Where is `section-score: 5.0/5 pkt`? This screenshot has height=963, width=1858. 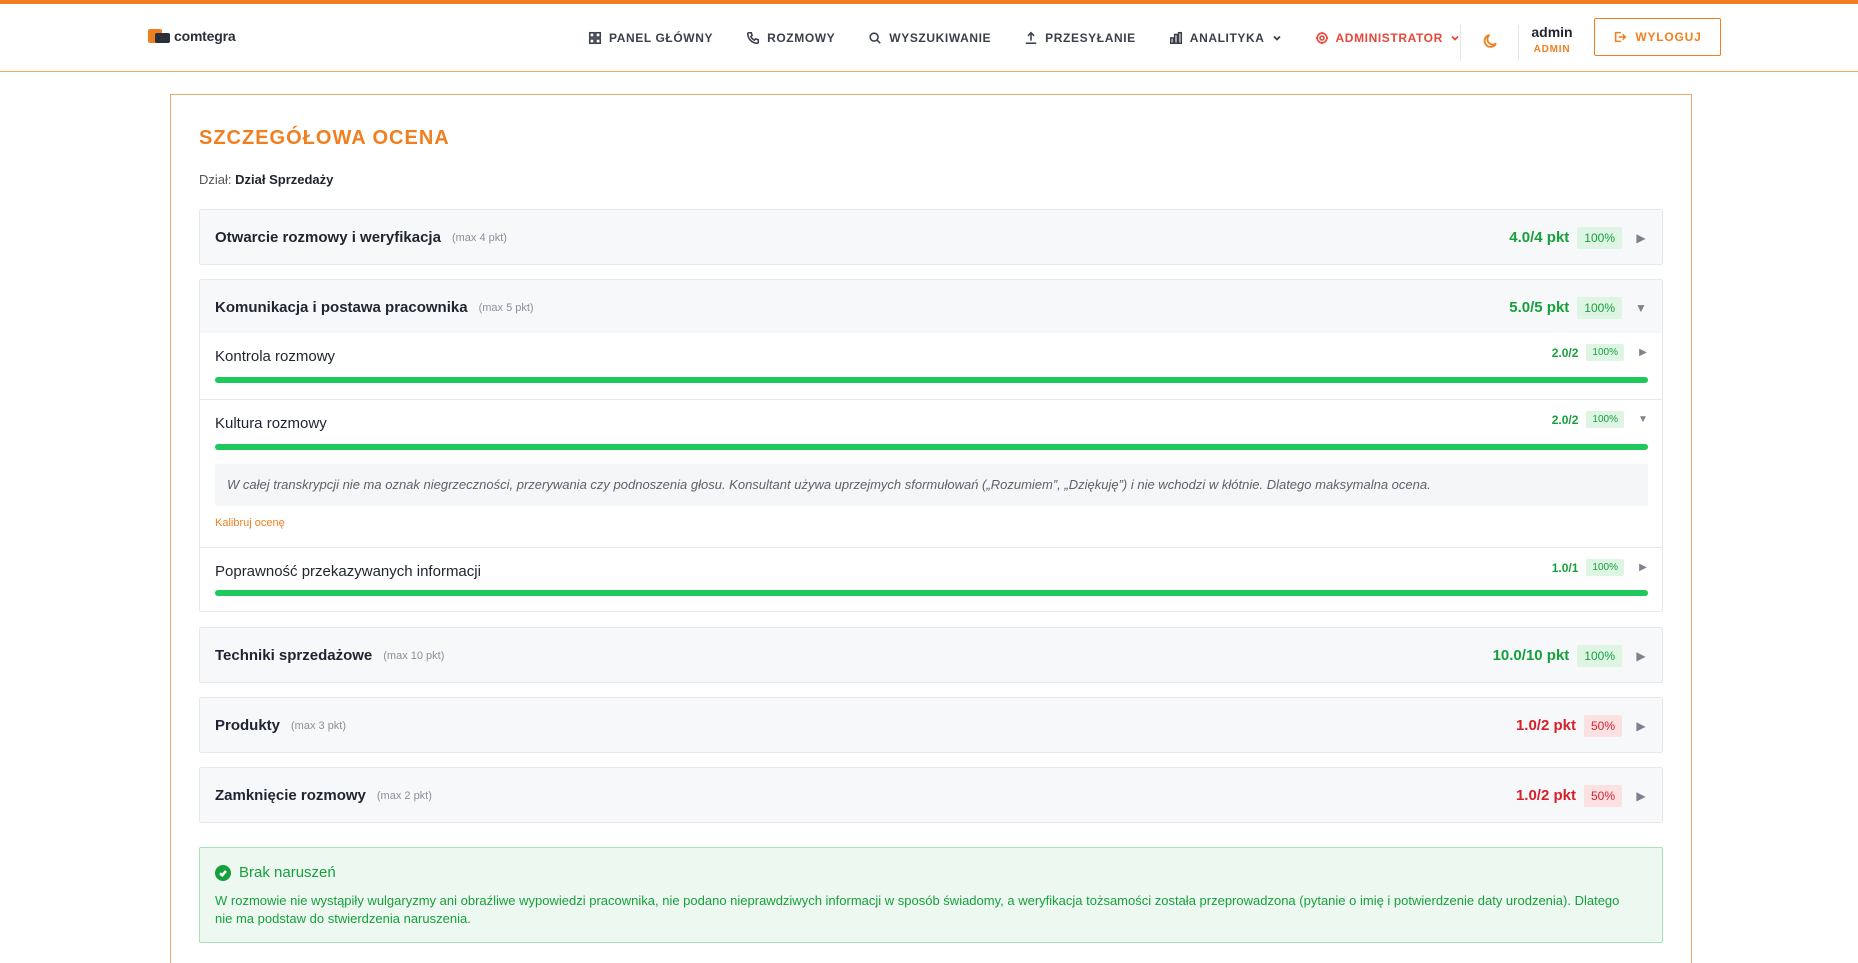
section-score: 5.0/5 pkt is located at coordinates (1539, 307).